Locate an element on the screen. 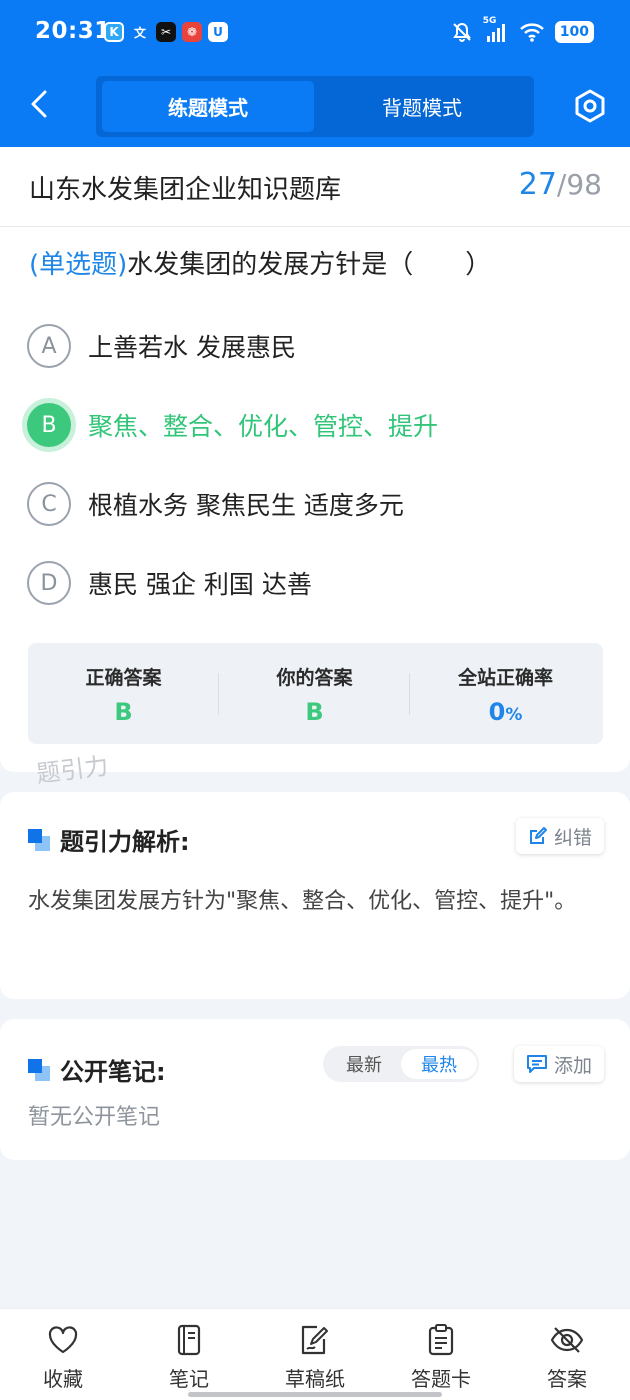 Image resolution: width=630 pixels, height=1400 pixels. option-letter: B is located at coordinates (49, 425).